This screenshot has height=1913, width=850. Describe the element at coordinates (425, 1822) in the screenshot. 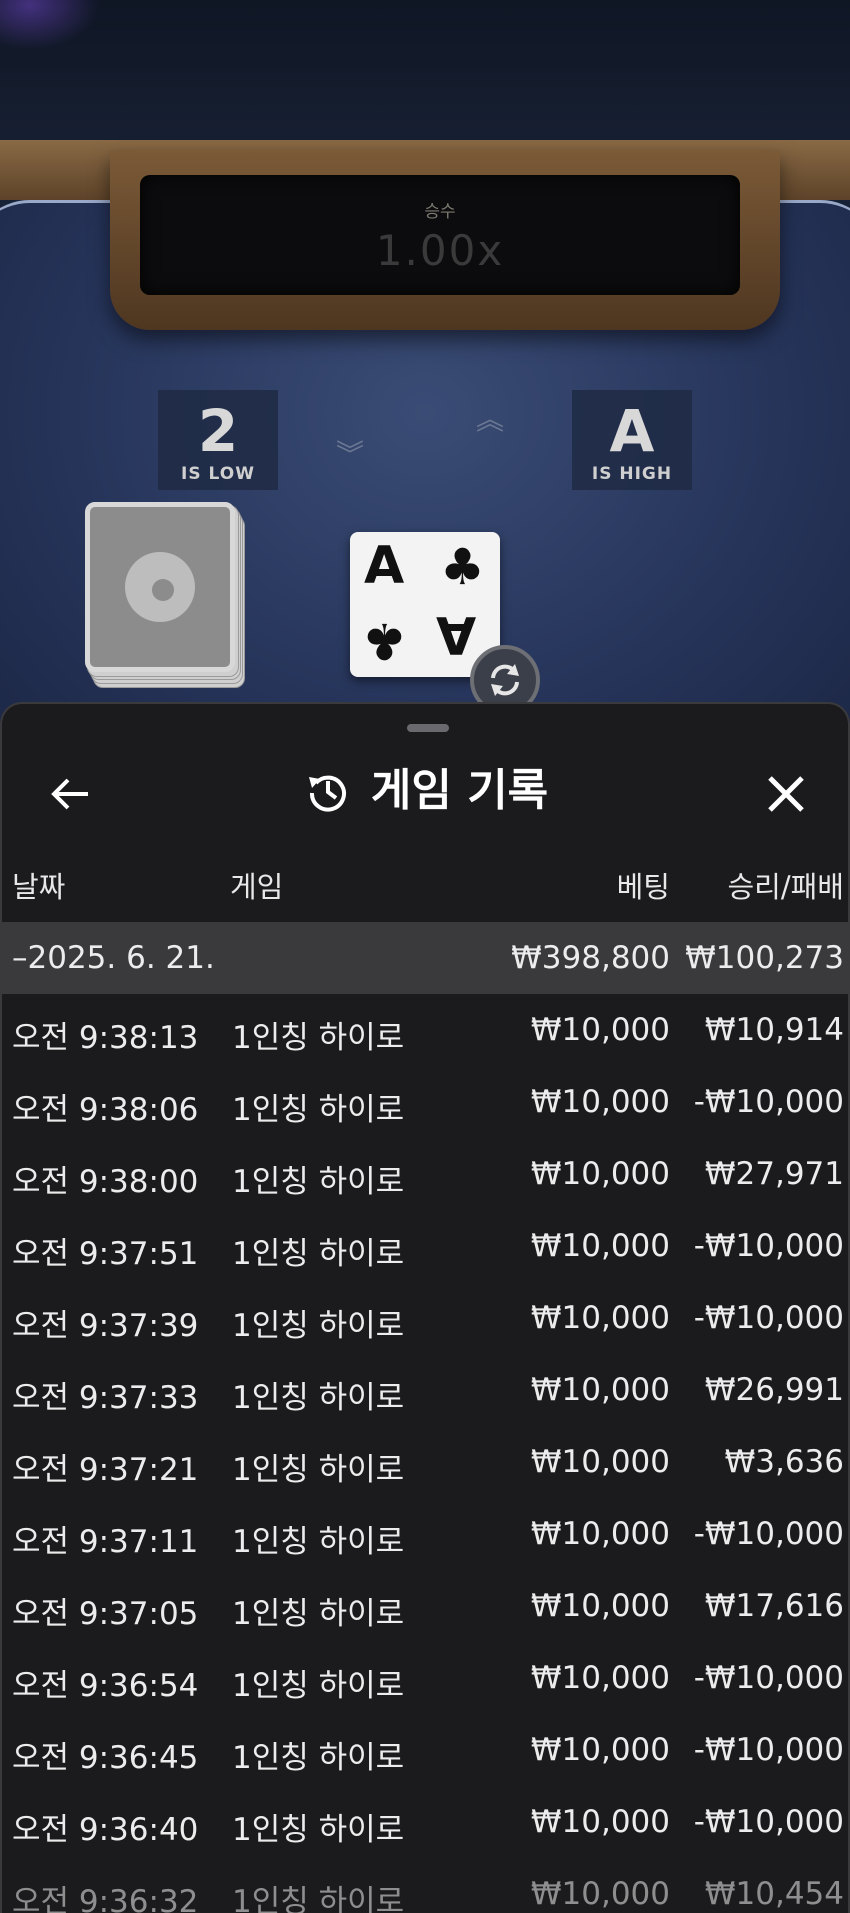

I see `table-row: 오전 9:36:40 1인칭 하이로 ₩10,000 -₩10,000` at that location.